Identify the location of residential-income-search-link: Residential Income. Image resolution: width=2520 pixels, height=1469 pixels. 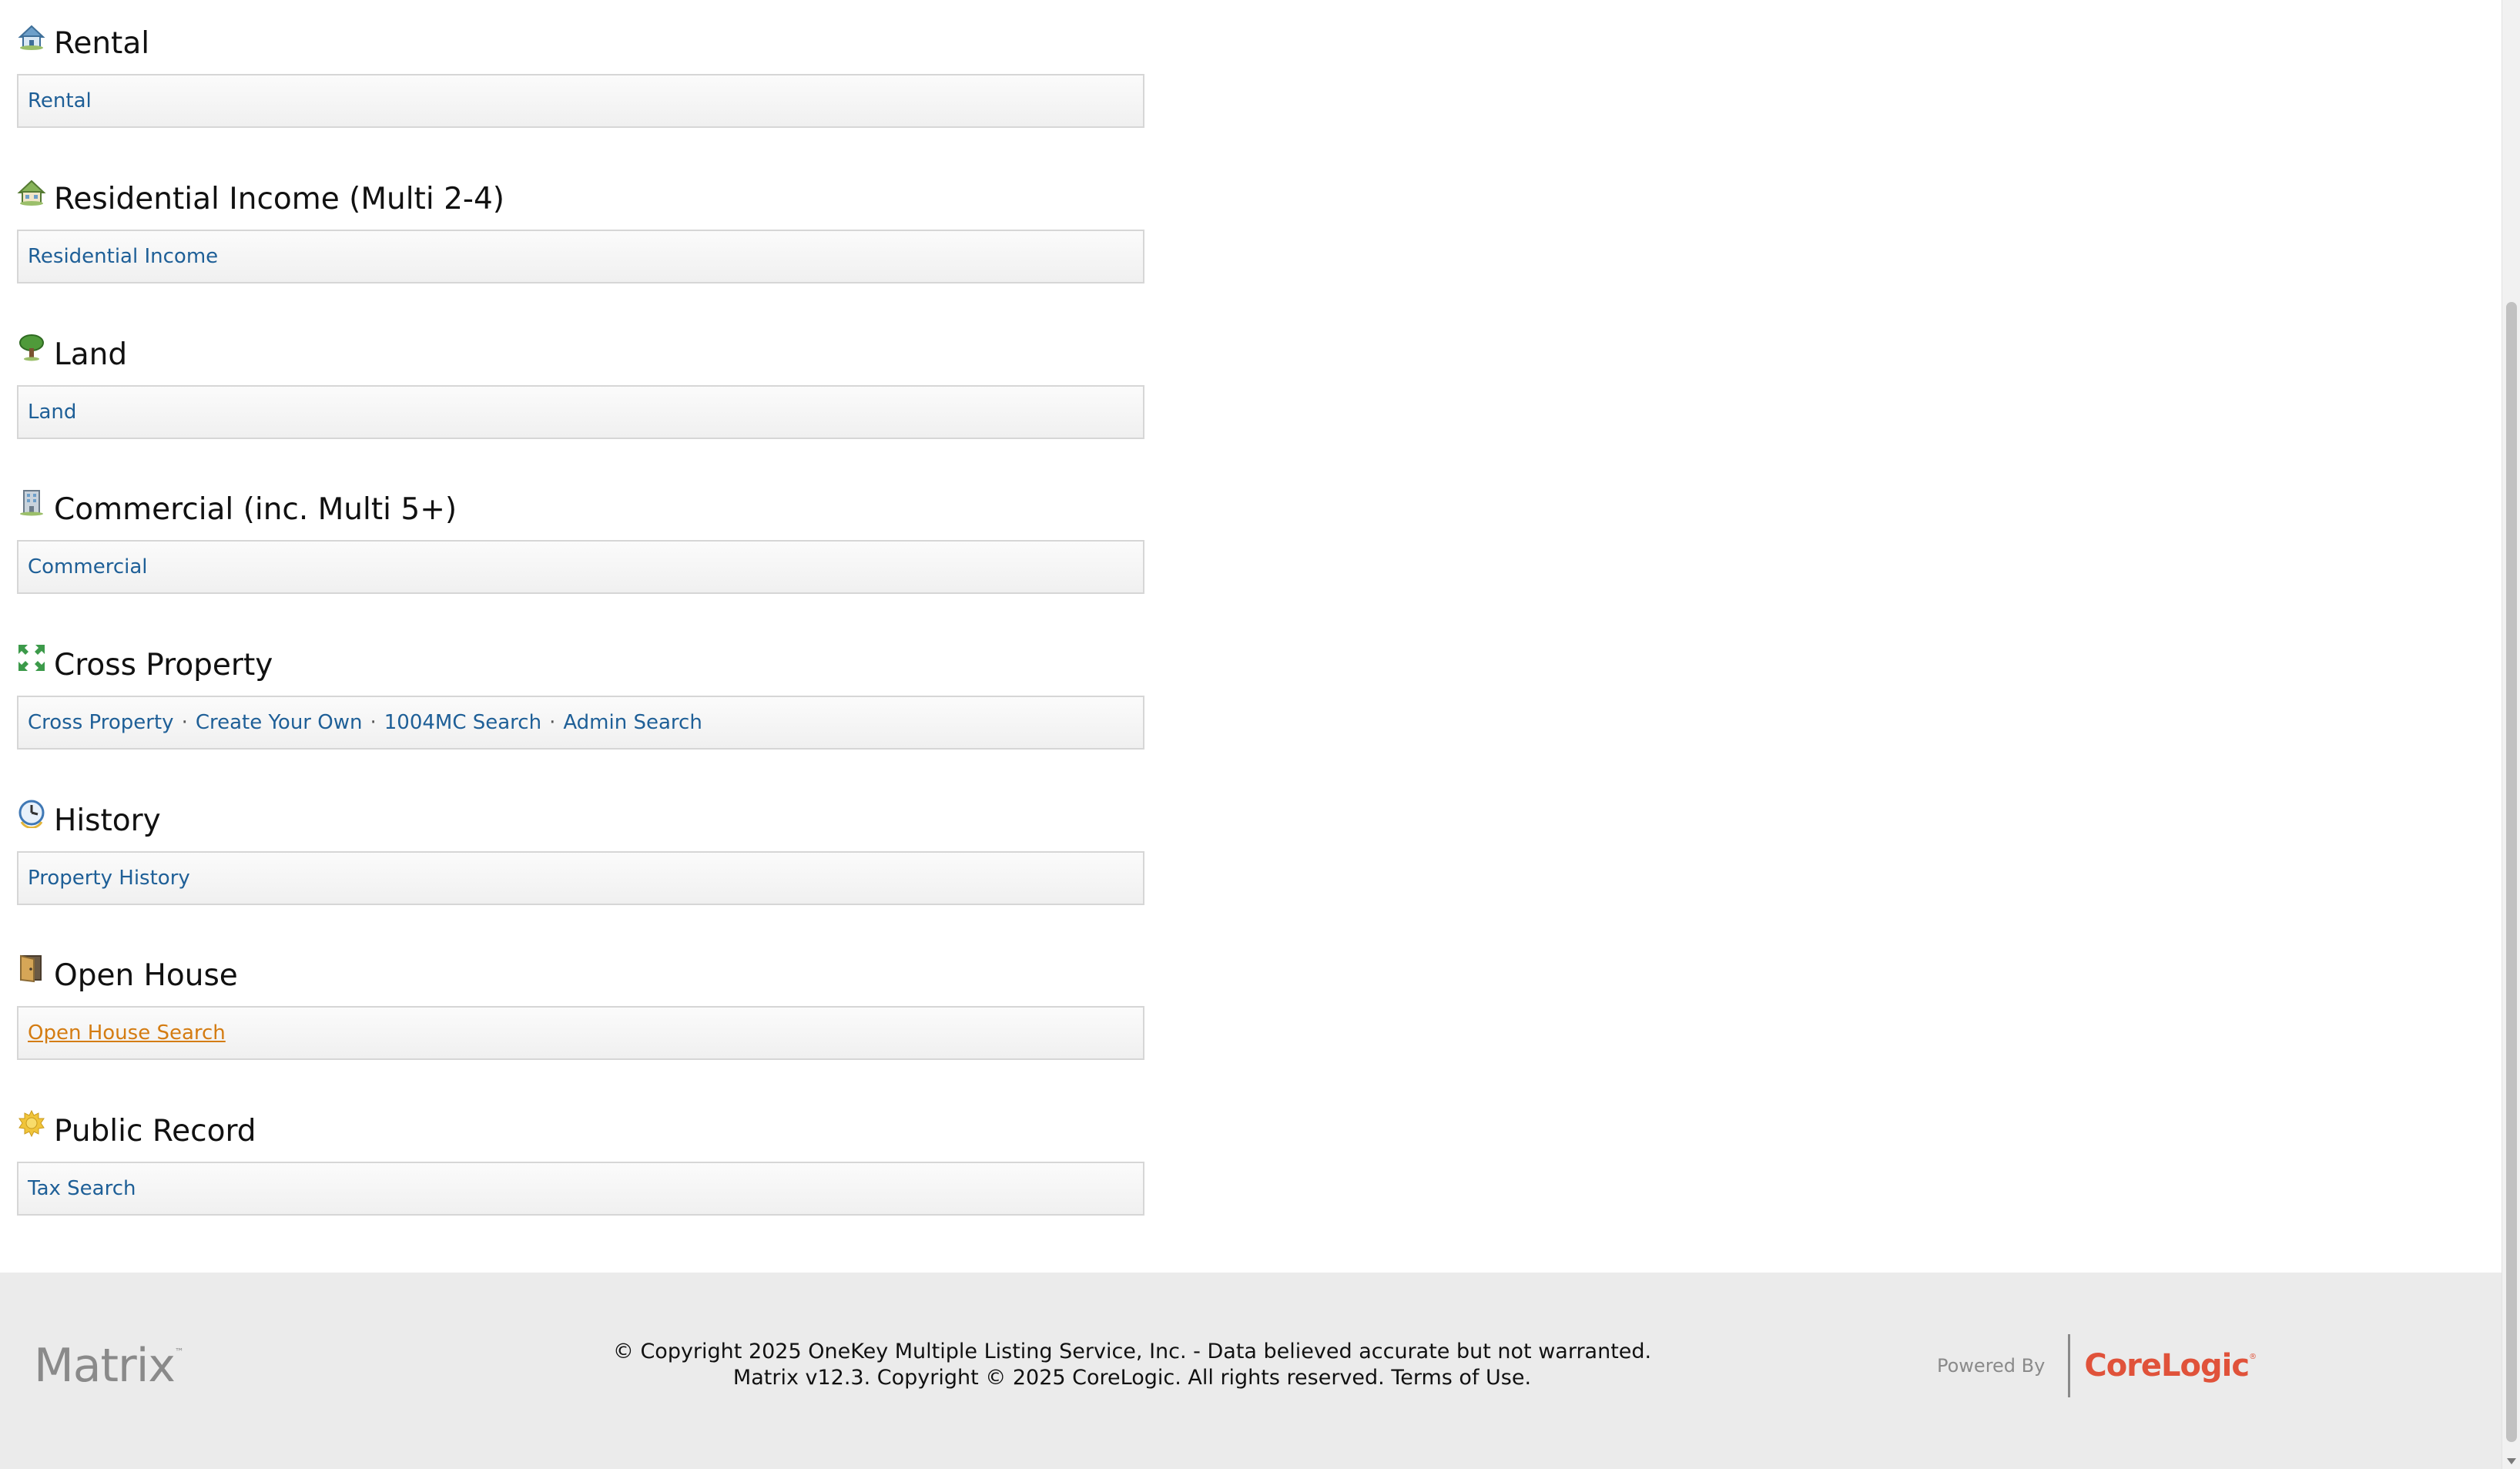
(123, 256).